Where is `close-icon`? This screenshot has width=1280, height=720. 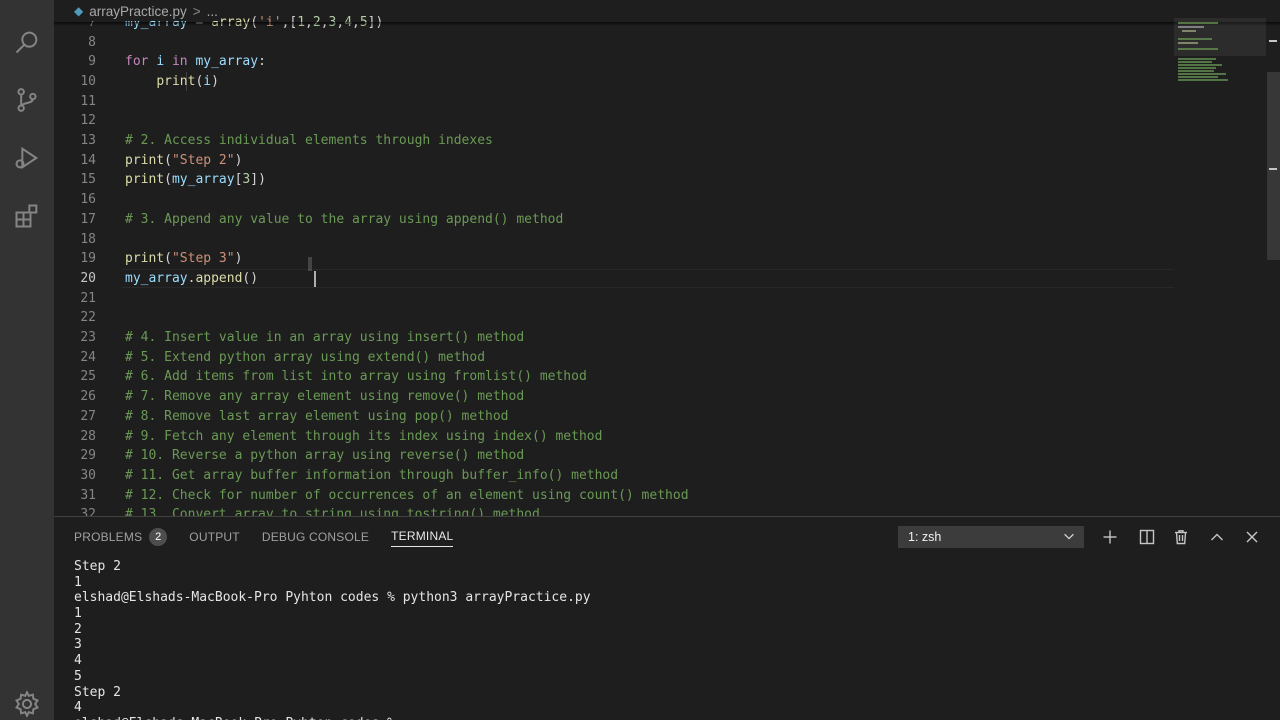
close-icon is located at coordinates (1252, 537).